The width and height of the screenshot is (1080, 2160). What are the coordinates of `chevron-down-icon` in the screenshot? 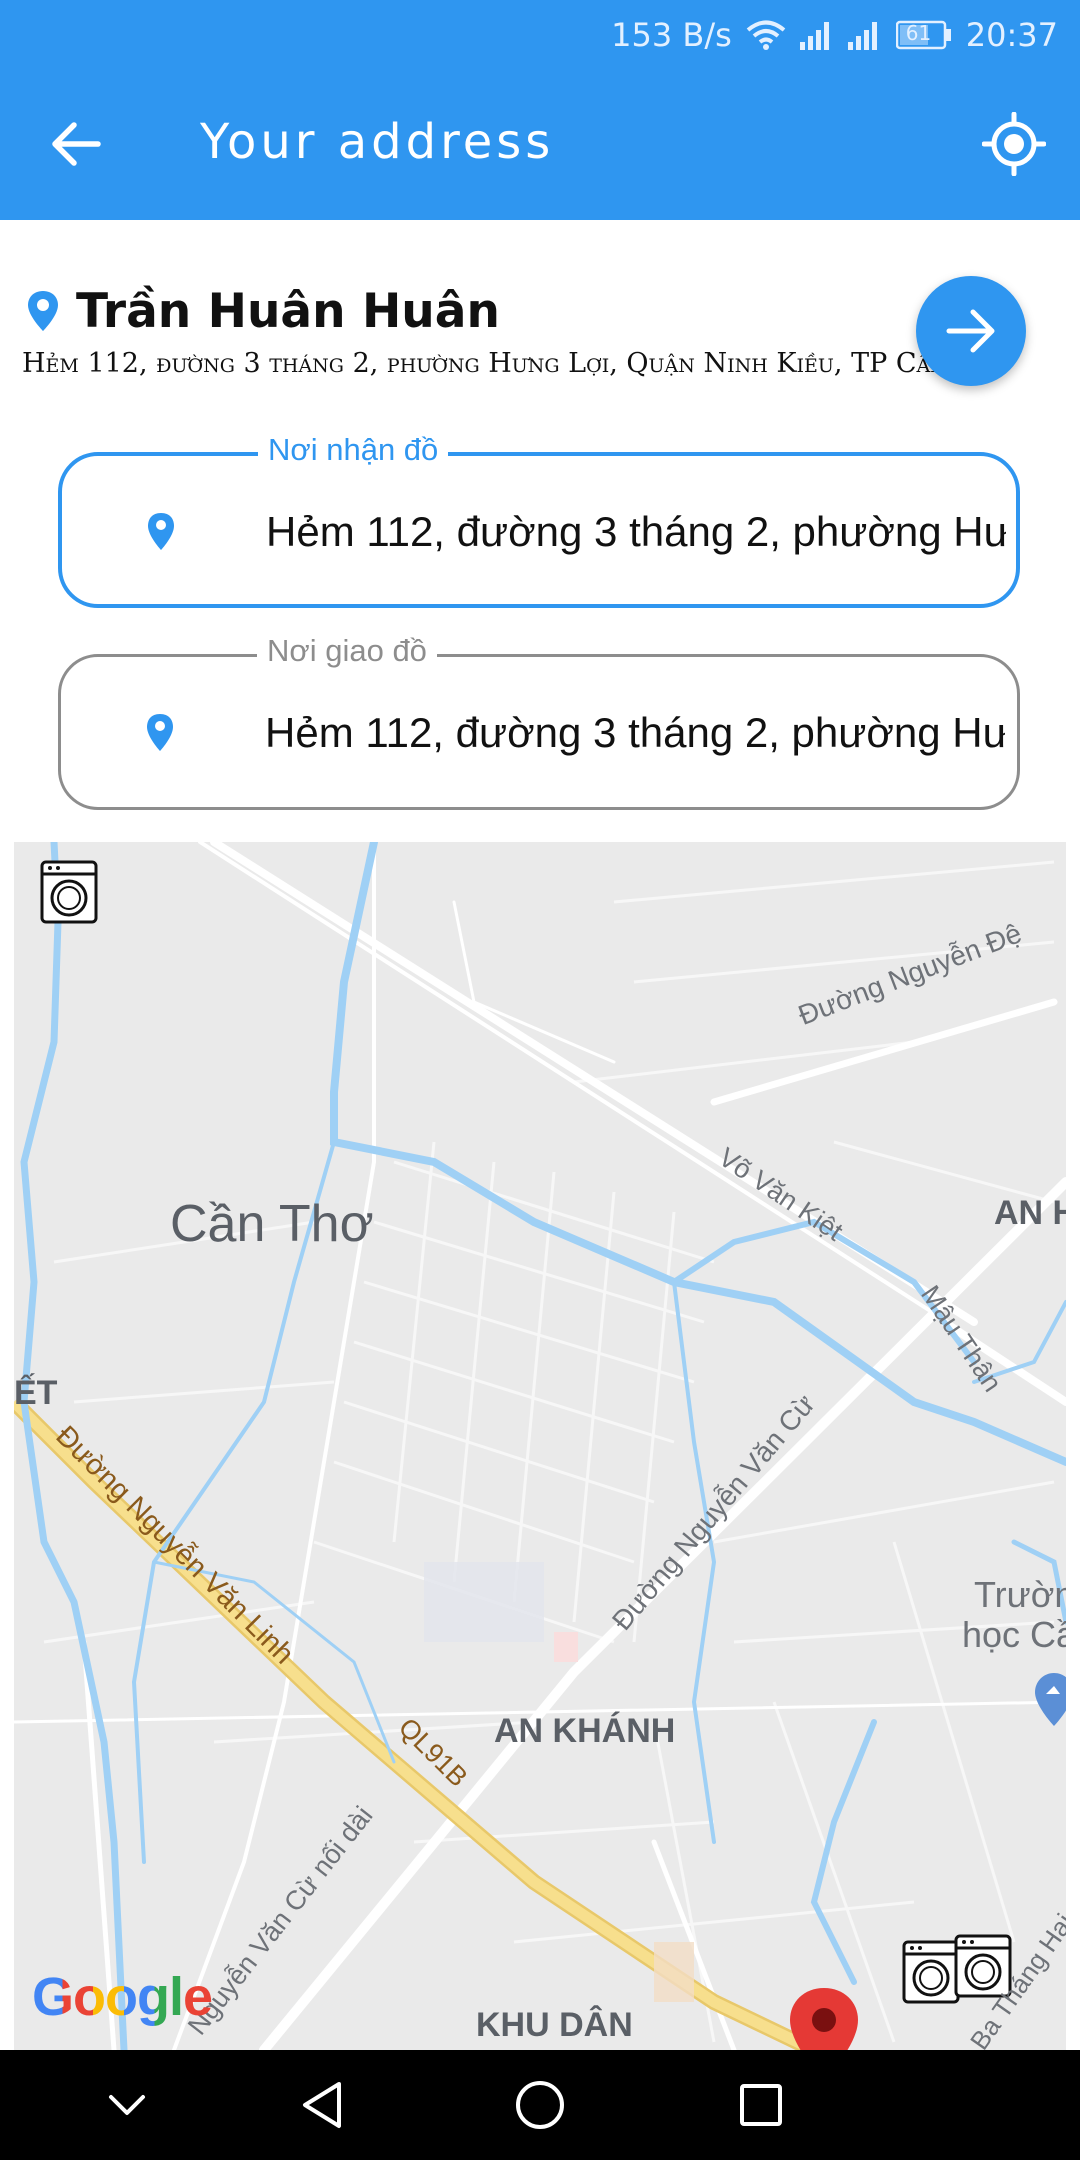 It's located at (127, 2105).